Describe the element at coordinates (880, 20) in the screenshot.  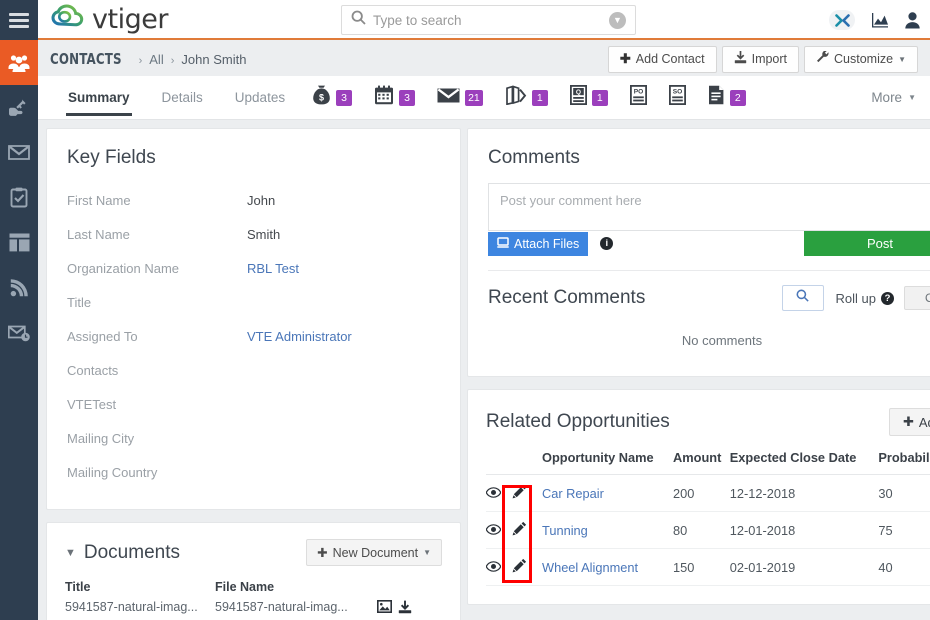
I see `analytics-icon` at that location.